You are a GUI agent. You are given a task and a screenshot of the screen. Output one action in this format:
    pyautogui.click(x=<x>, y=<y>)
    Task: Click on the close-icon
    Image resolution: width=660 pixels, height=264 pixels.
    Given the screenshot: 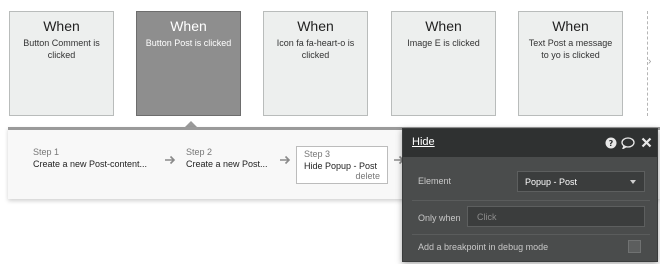 What is the action you would take?
    pyautogui.click(x=646, y=142)
    